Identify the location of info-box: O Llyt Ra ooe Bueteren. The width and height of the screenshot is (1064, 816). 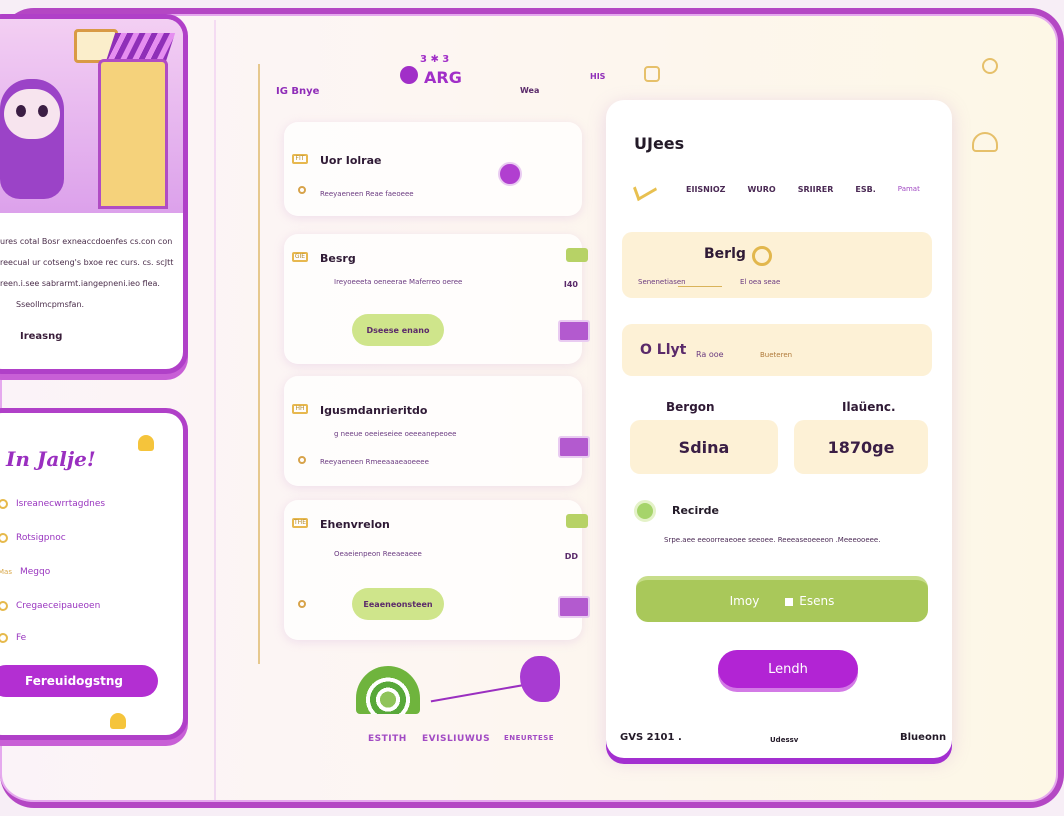
(777, 350).